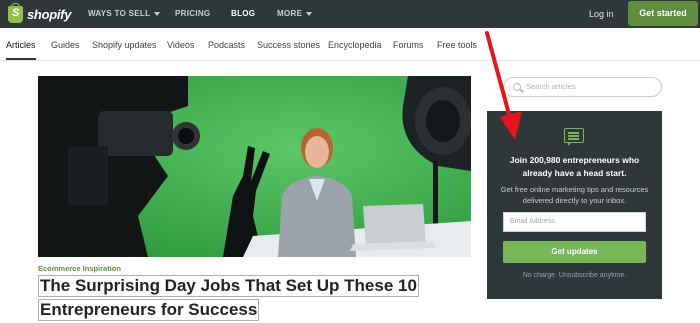 This screenshot has height=323, width=700. What do you see at coordinates (65, 45) in the screenshot?
I see `subnav-item-guides: Guides` at bounding box center [65, 45].